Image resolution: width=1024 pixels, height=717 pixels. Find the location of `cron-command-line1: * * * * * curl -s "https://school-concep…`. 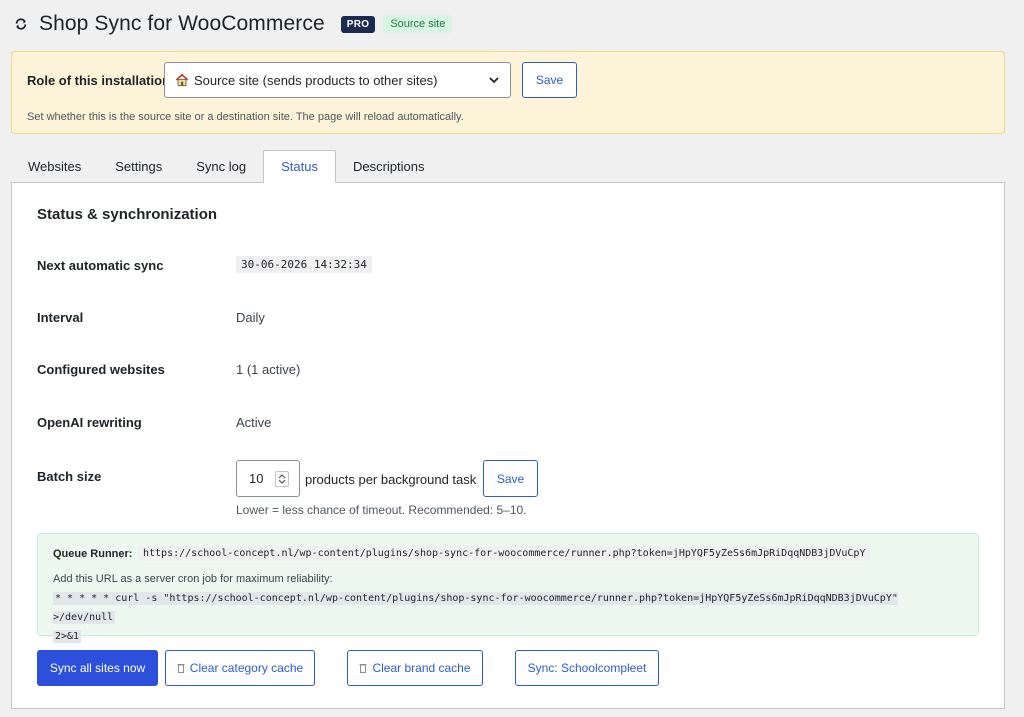

cron-command-line1: * * * * * curl -s "https://school-concep… is located at coordinates (475, 608).